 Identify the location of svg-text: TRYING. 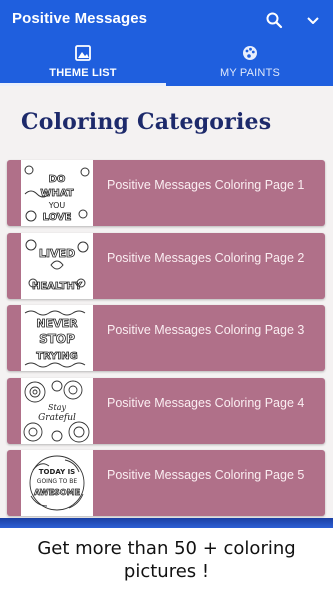
(57, 356).